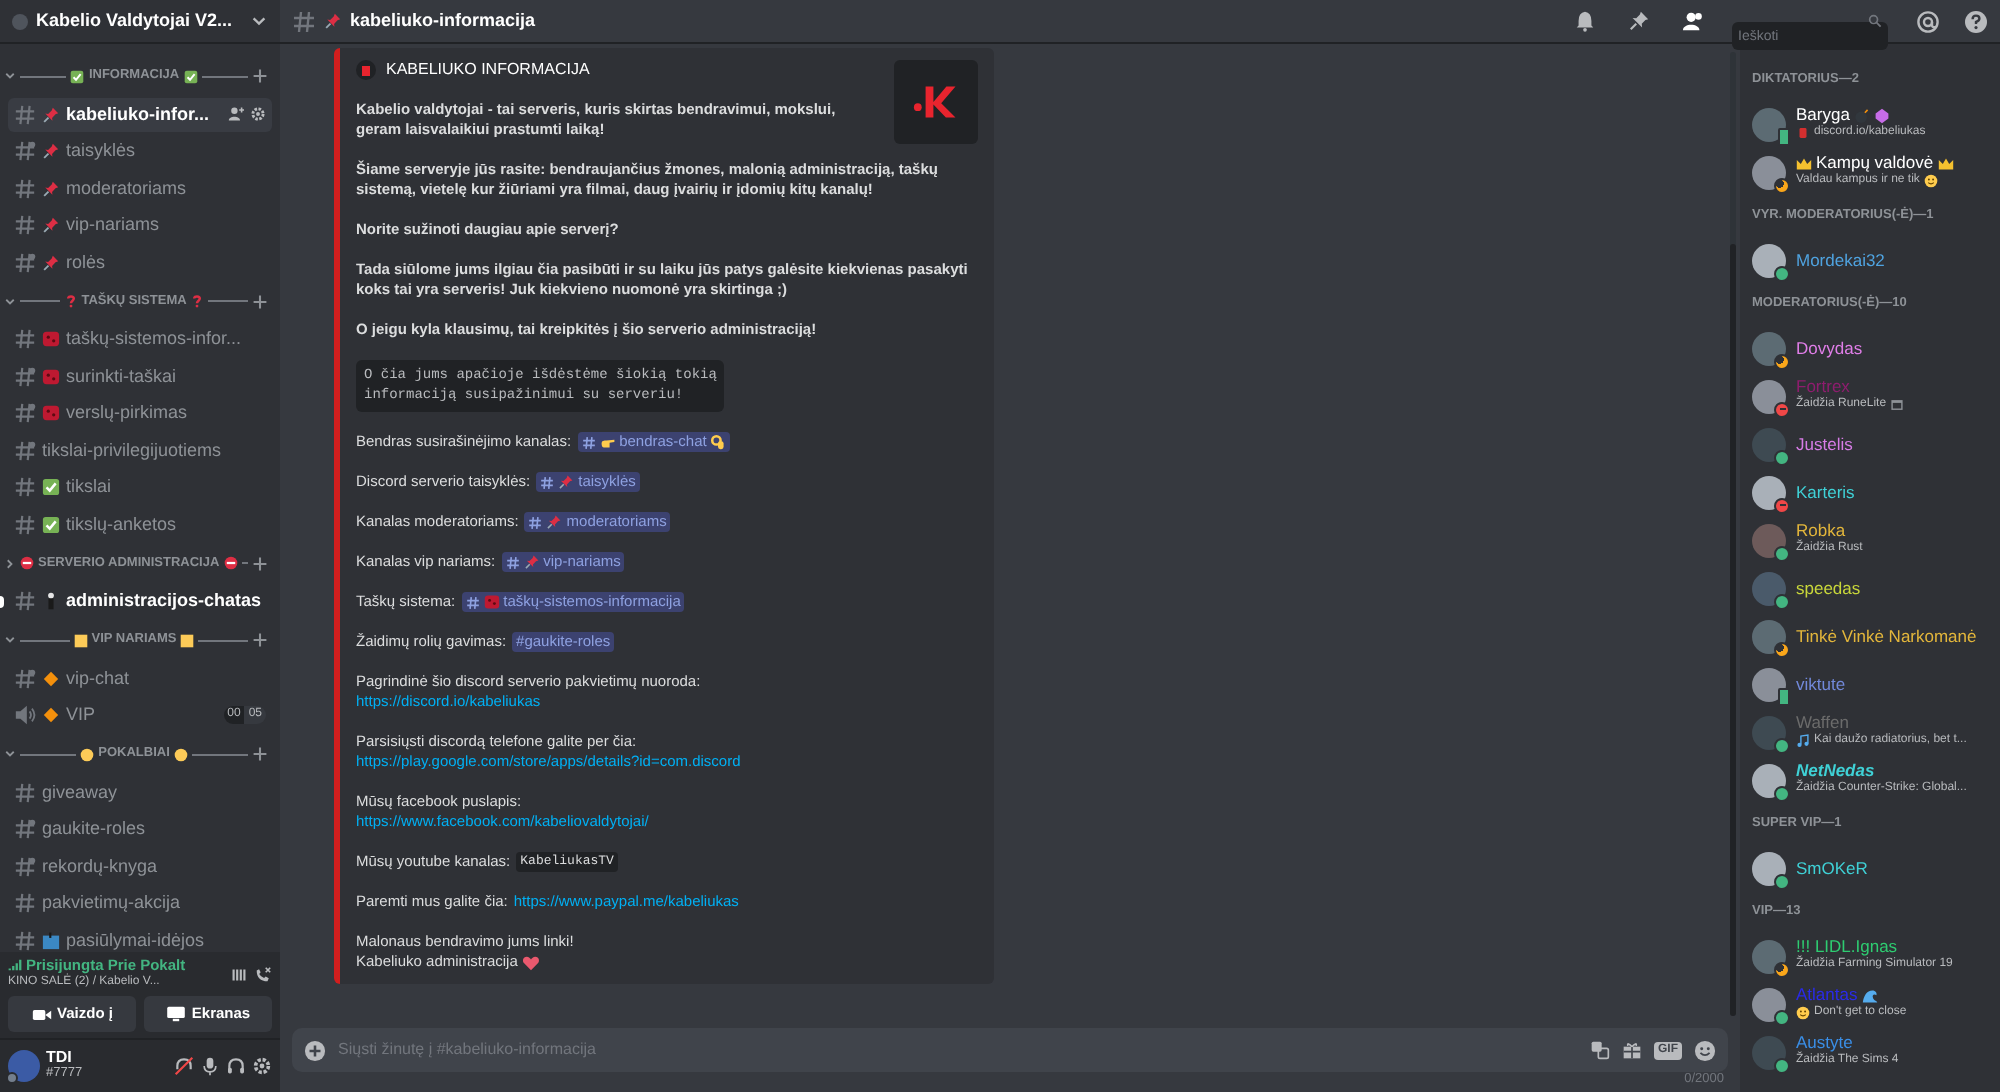  I want to click on idle-moon-icon, so click(1782, 649).